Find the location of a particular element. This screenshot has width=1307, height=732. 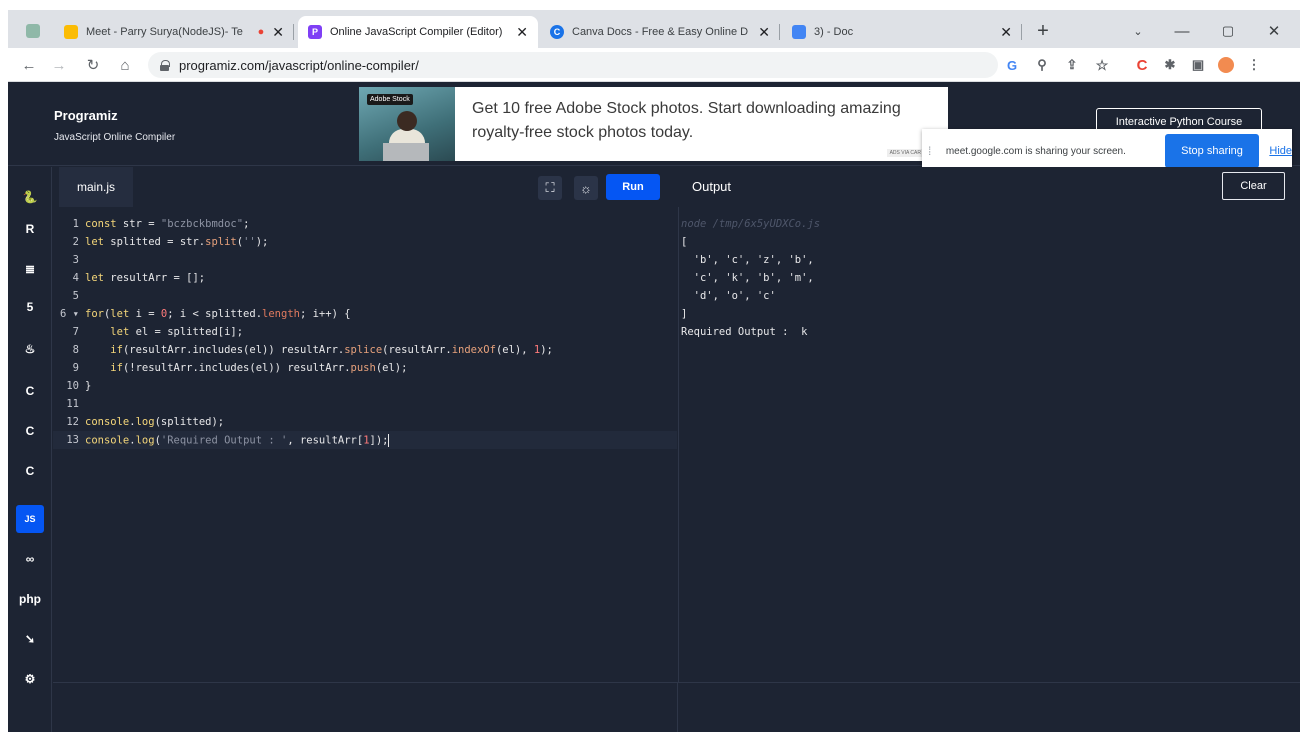

rust-icon: ⚙ is located at coordinates (30, 679).